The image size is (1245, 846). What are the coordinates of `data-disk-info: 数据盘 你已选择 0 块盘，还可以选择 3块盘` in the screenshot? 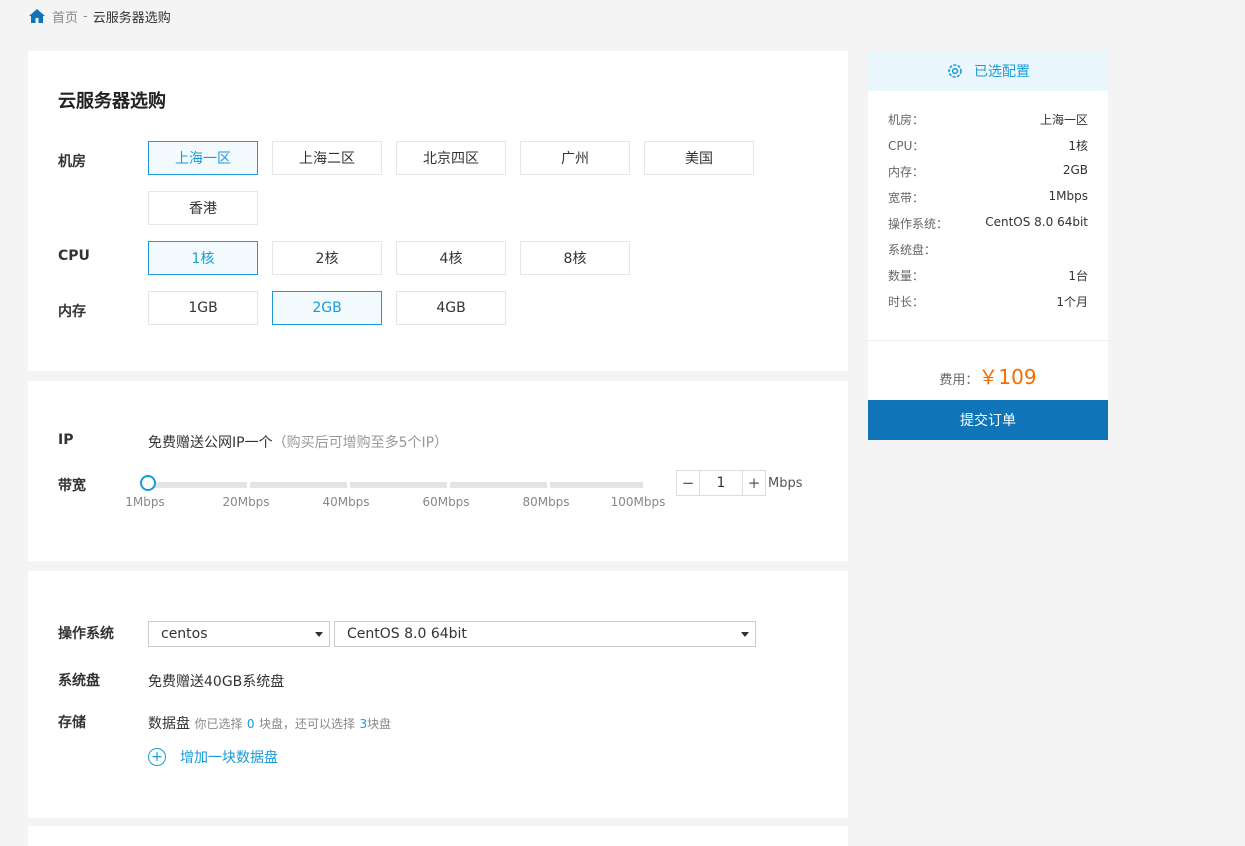 It's located at (269, 723).